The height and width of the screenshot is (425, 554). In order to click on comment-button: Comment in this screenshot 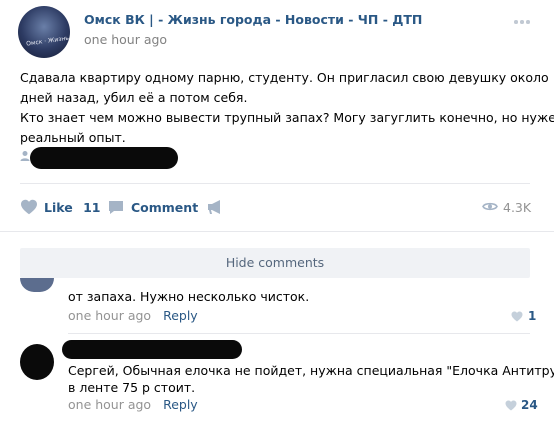, I will do `click(164, 207)`.